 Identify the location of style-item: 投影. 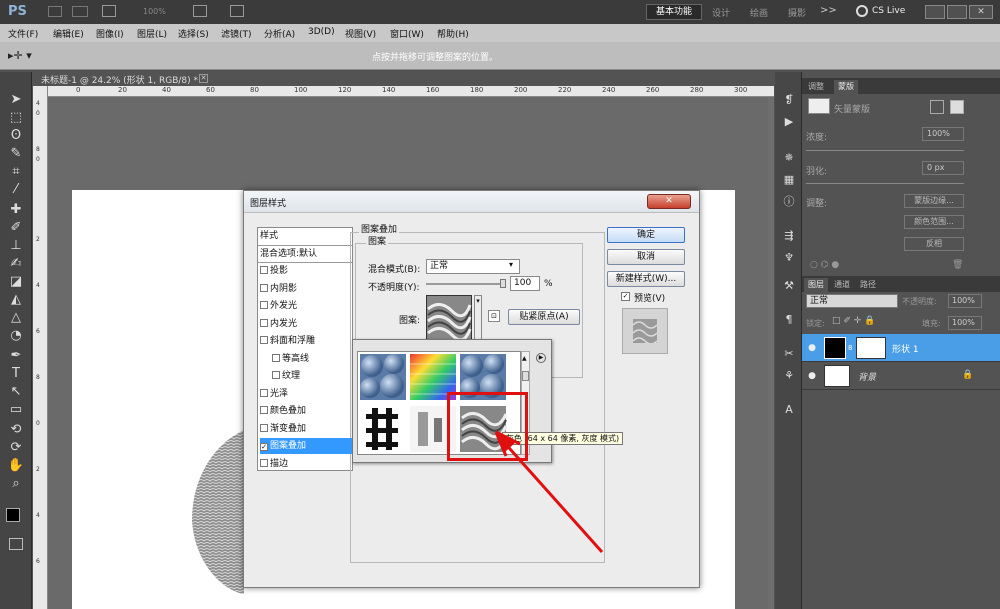
(306, 271).